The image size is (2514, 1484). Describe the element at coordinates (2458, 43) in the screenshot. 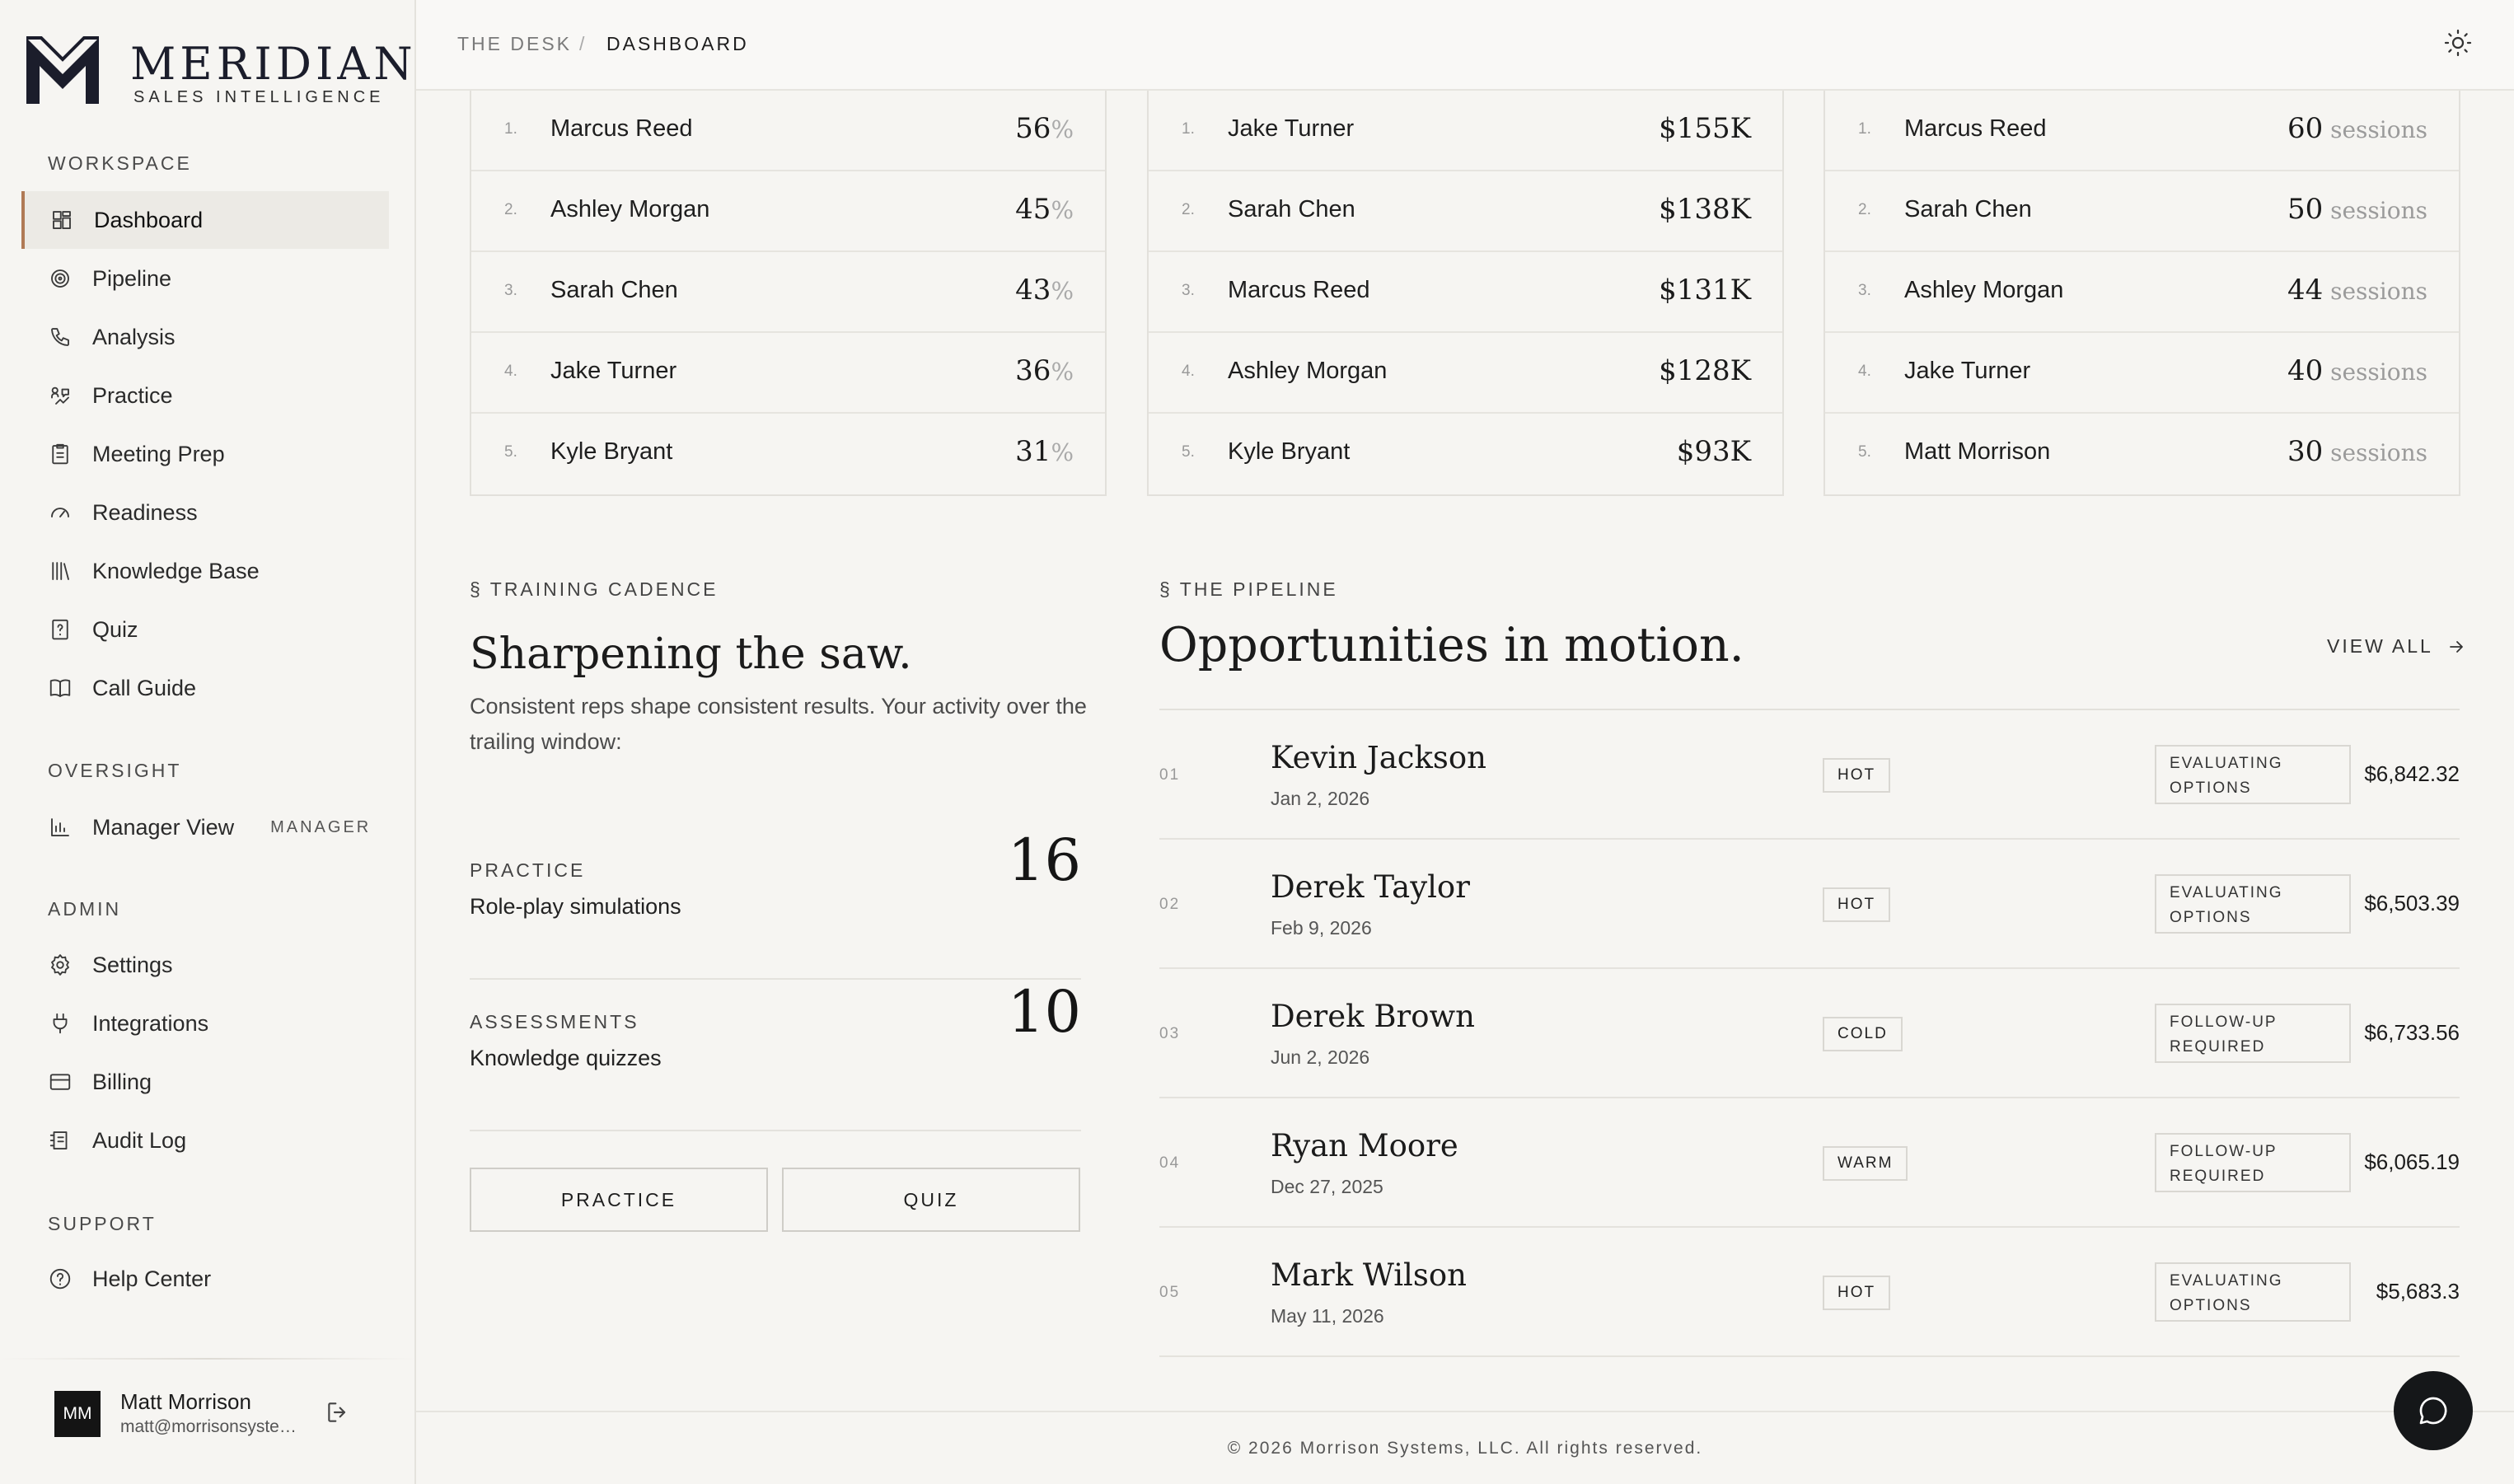

I see `sun-icon` at that location.